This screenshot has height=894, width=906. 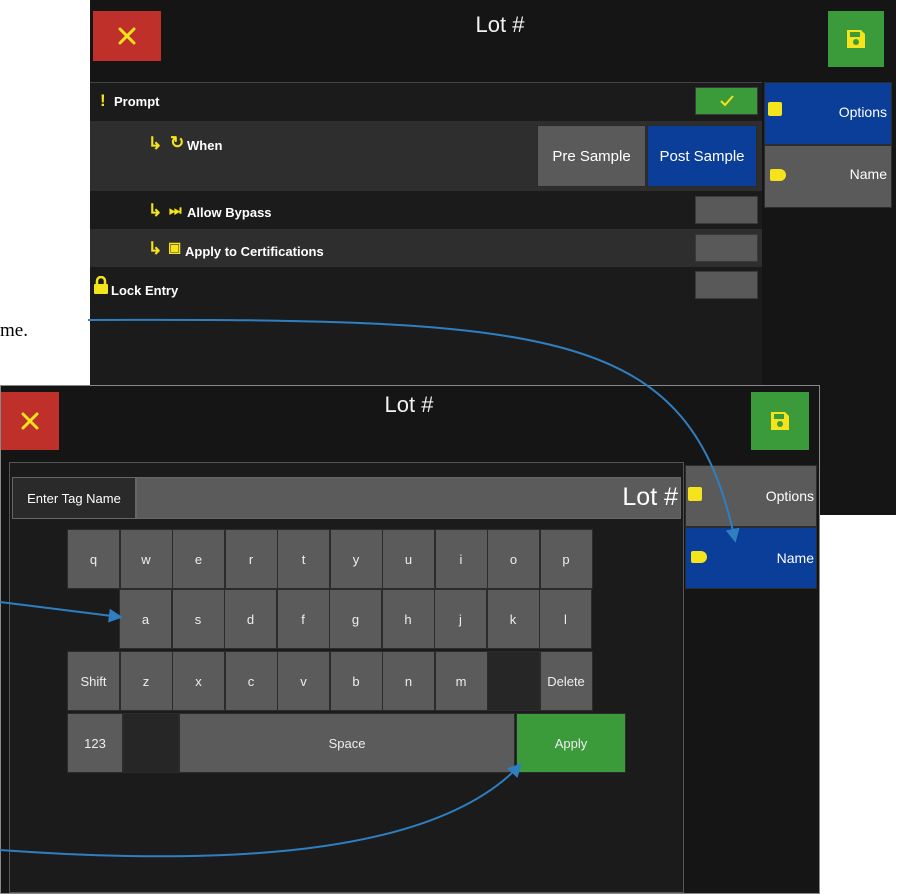 What do you see at coordinates (261, 810) in the screenshot?
I see `arrow-to-apply` at bounding box center [261, 810].